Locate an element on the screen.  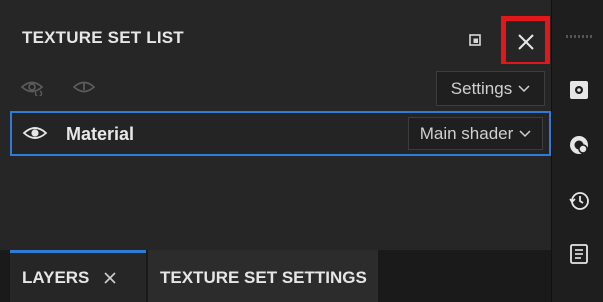
log-icon is located at coordinates (579, 254).